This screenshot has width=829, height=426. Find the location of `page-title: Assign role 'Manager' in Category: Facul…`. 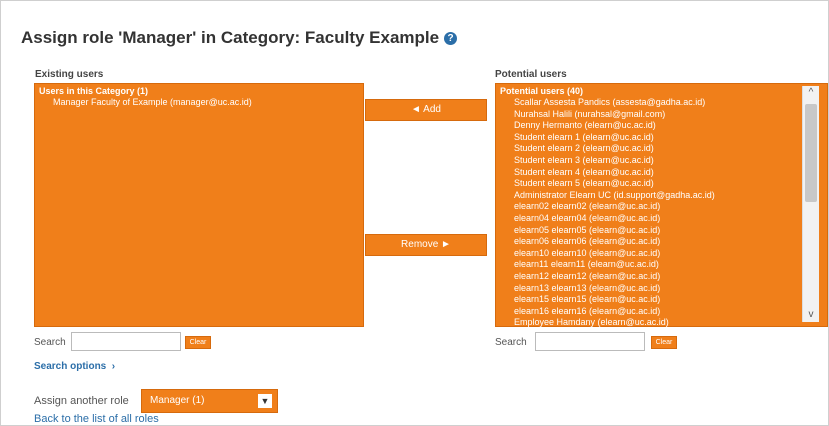

page-title: Assign role 'Manager' in Category: Facul… is located at coordinates (239, 38).